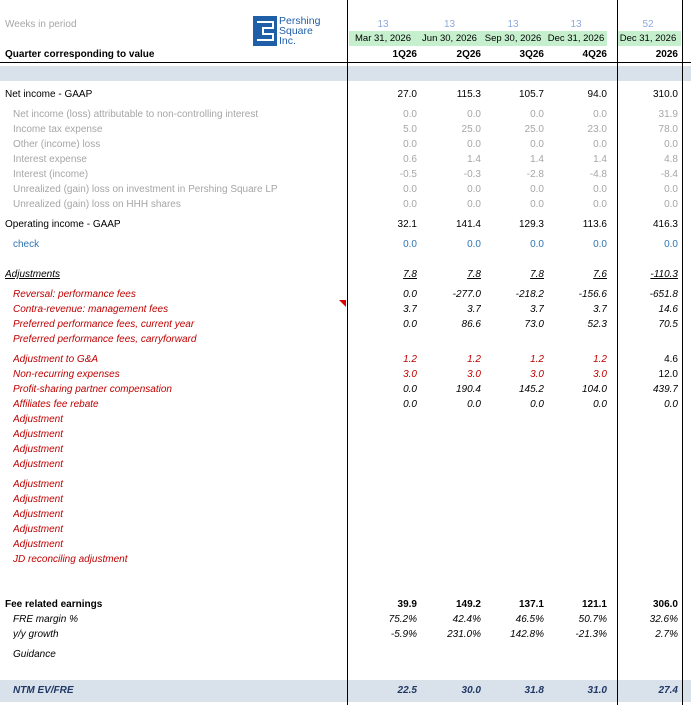 The image size is (691, 705). Describe the element at coordinates (666, 54) in the screenshot. I see `quarter-2026: 2026` at that location.